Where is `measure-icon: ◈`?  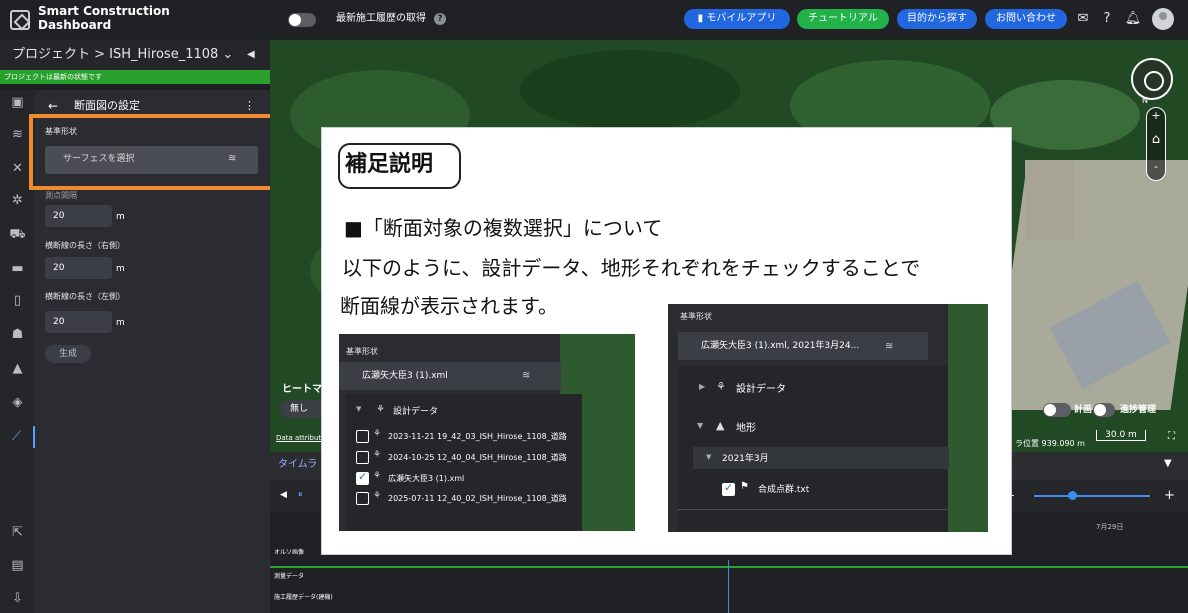
measure-icon: ◈ is located at coordinates (17, 403).